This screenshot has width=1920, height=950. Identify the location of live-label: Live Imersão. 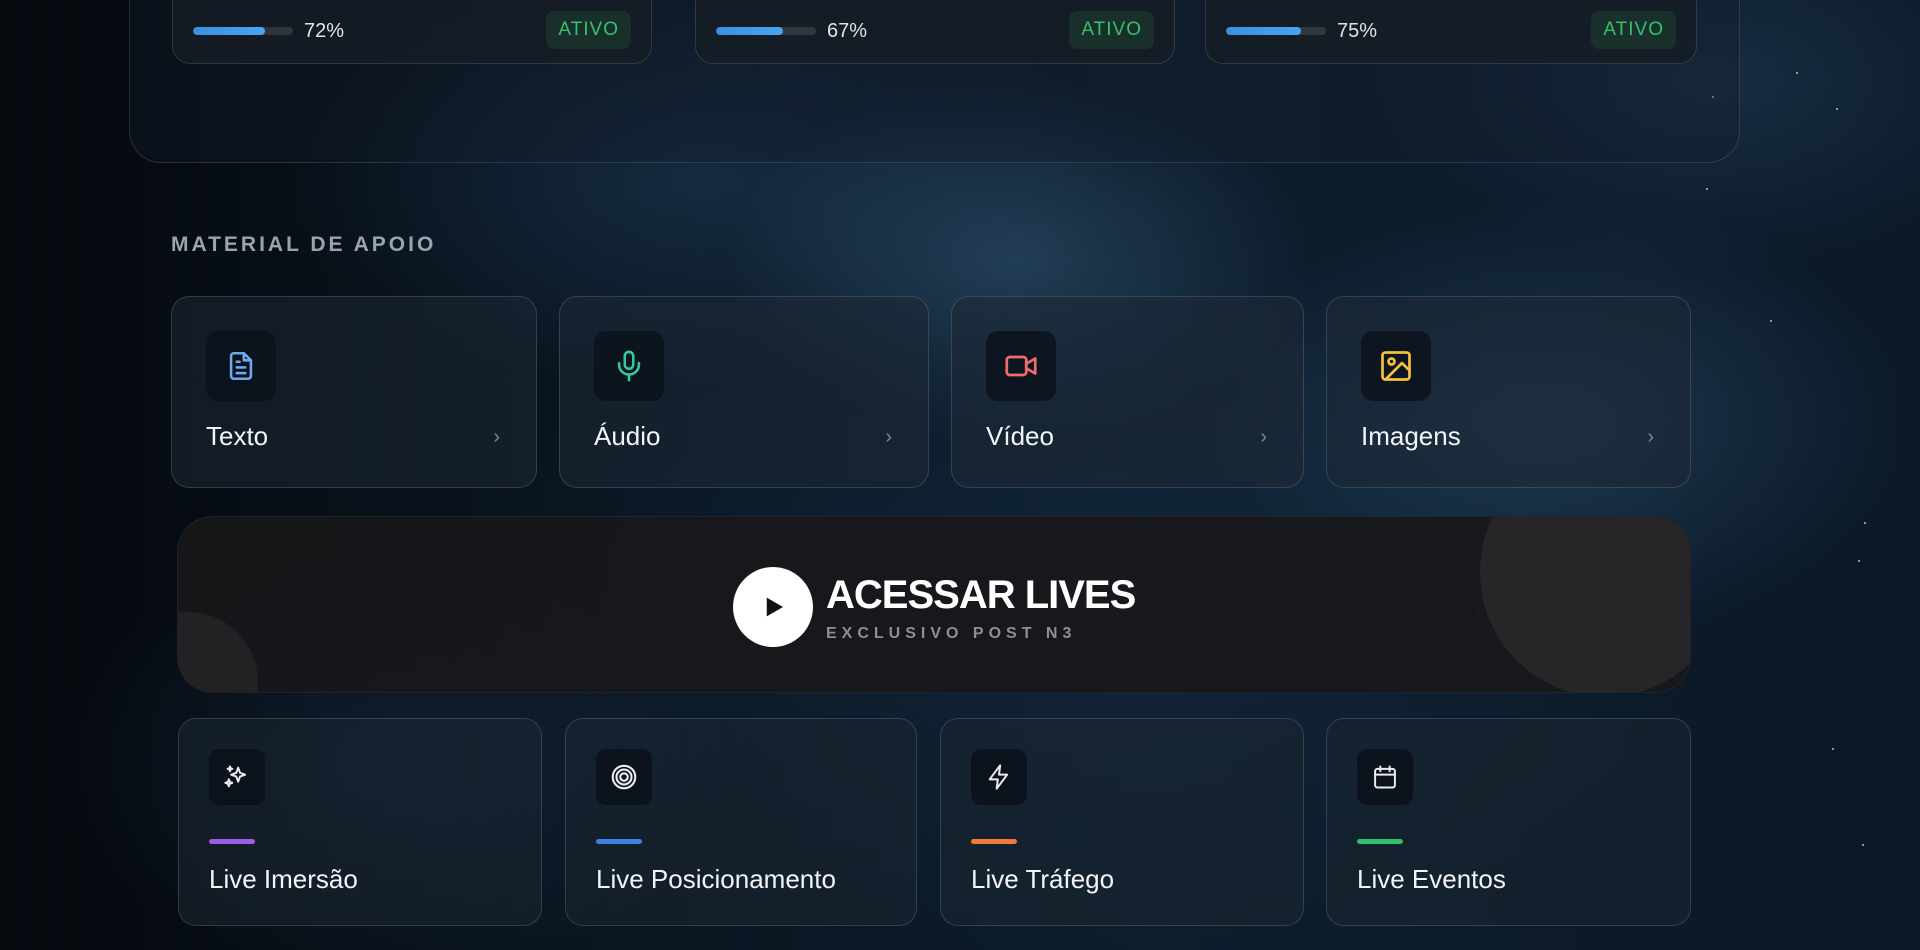
(283, 879).